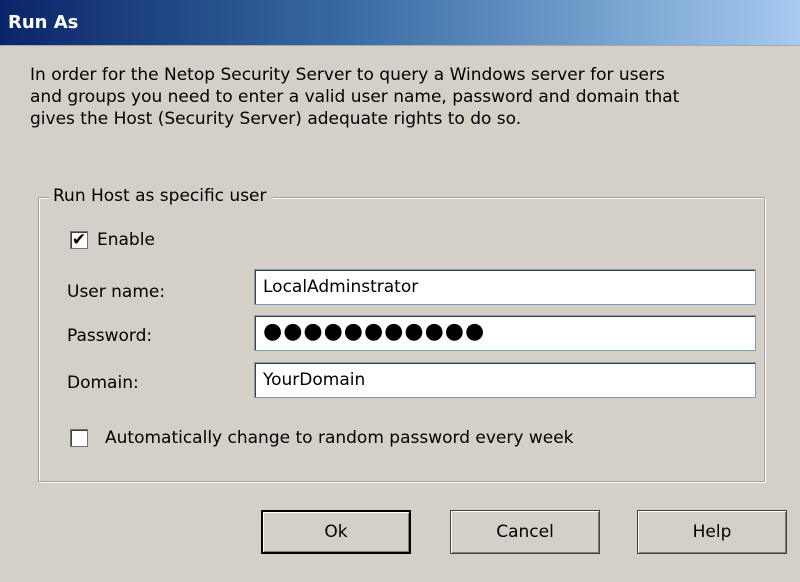 The image size is (800, 582). What do you see at coordinates (116, 292) in the screenshot?
I see `username-label: User name:` at bounding box center [116, 292].